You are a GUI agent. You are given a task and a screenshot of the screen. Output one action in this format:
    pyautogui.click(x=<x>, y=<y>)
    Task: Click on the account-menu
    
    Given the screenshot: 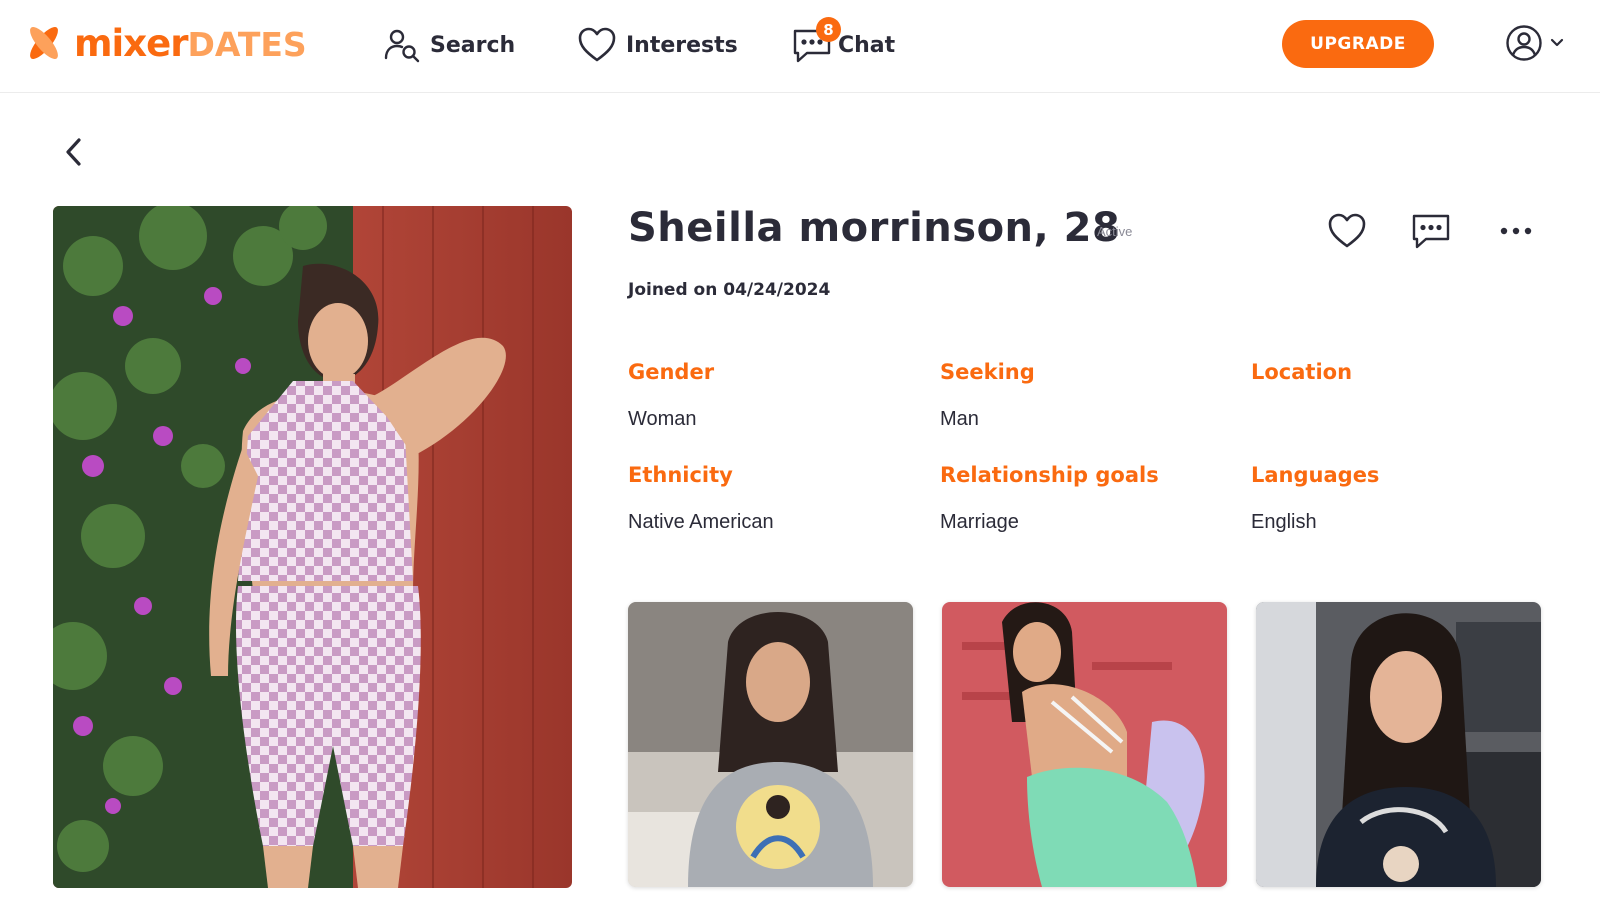 What is the action you would take?
    pyautogui.click(x=1535, y=43)
    